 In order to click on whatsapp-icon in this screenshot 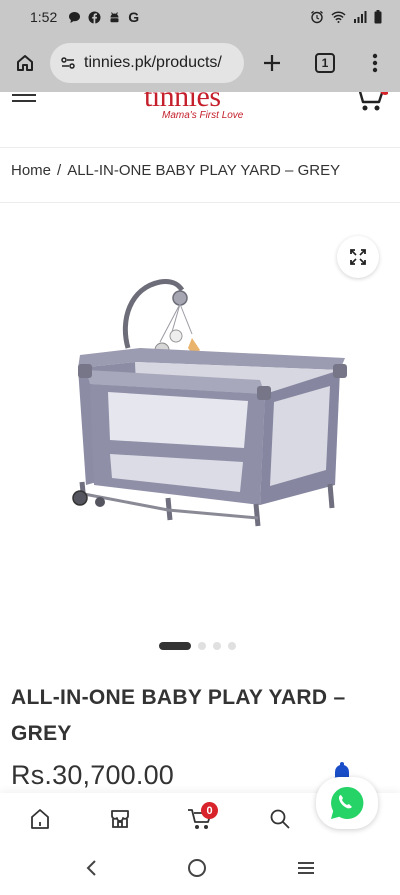, I will do `click(347, 802)`.